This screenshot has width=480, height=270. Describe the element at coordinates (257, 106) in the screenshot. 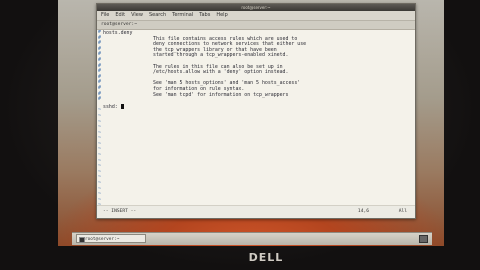

I see `code-line: sshd:` at that location.